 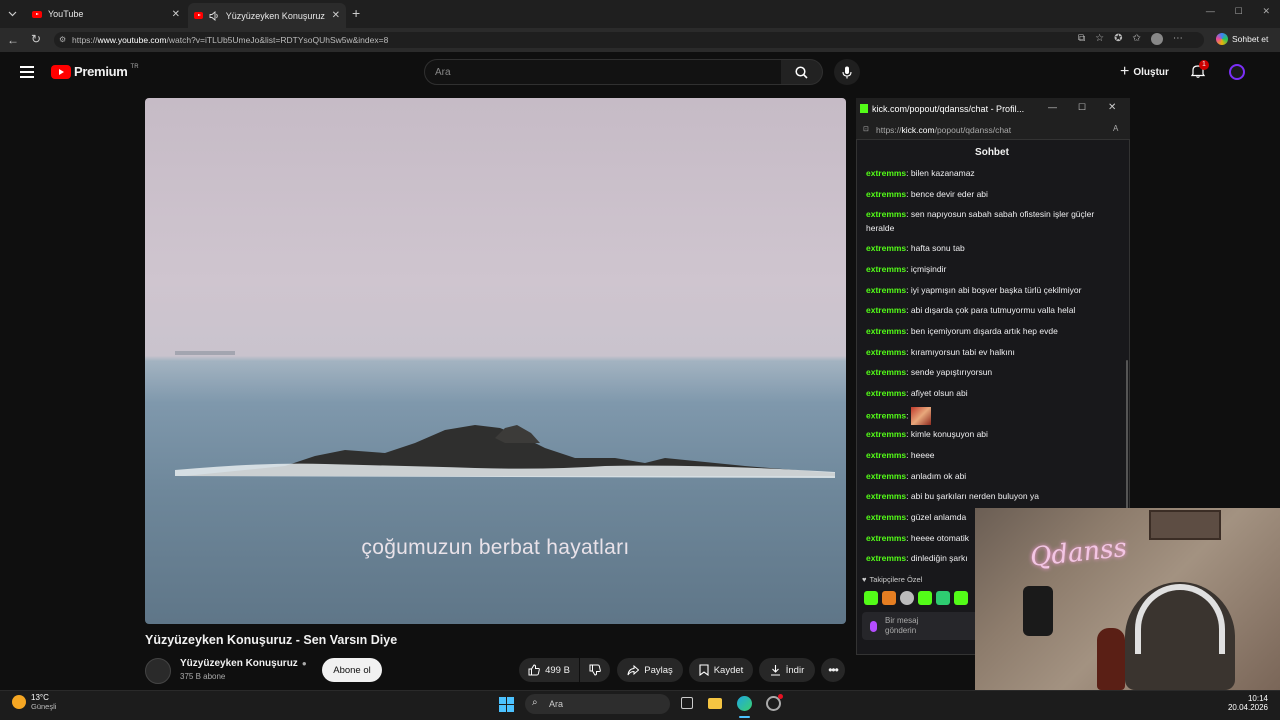 What do you see at coordinates (1222, 39) in the screenshot?
I see `copilot-icon` at bounding box center [1222, 39].